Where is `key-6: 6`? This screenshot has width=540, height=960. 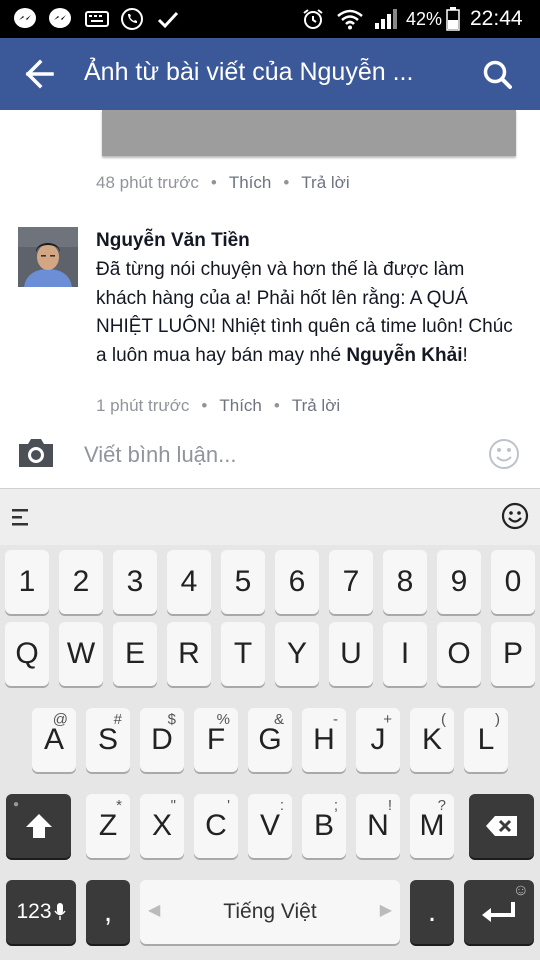
key-6: 6 is located at coordinates (297, 582).